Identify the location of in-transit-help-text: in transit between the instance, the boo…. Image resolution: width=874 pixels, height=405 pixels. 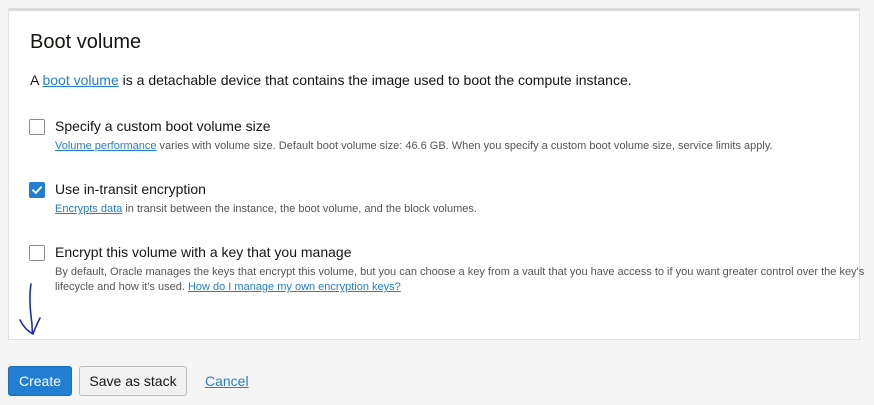
(299, 209).